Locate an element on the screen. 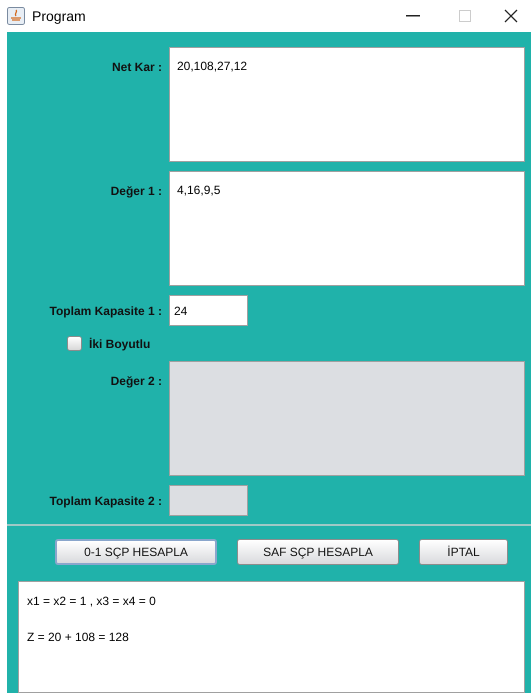 This screenshot has height=693, width=531. text-area: 20,108,27,12 is located at coordinates (347, 104).